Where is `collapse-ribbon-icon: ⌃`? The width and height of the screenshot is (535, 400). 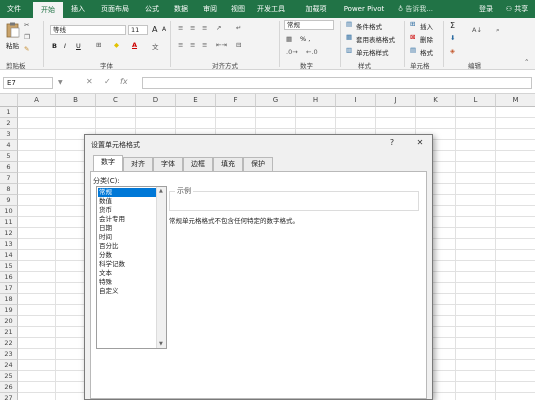 collapse-ribbon-icon: ⌃ is located at coordinates (526, 62).